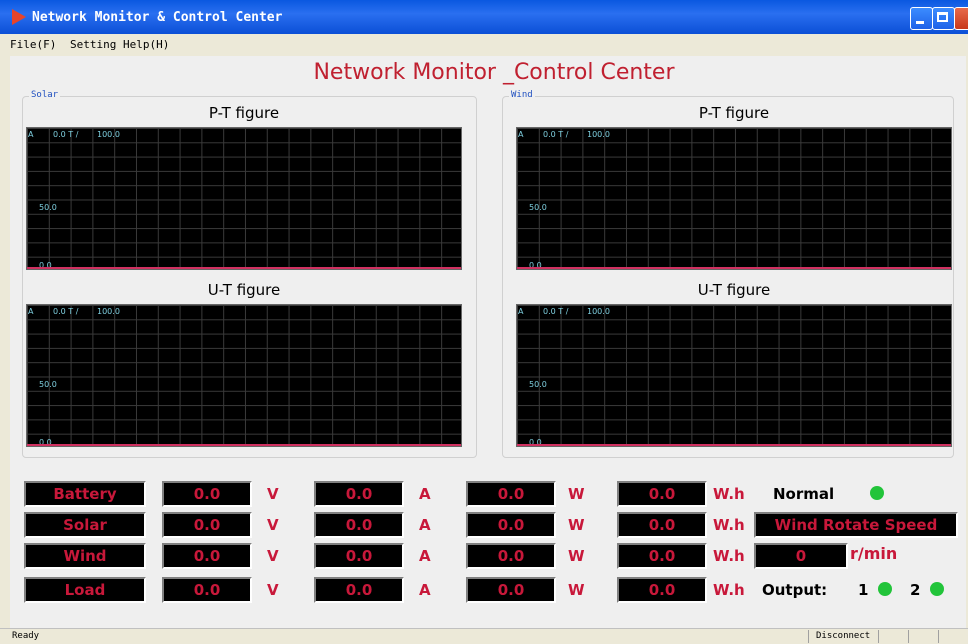 This screenshot has height=644, width=968. Describe the element at coordinates (244, 198) in the screenshot. I see `solar-pt-plot: A 0.0 T / 100.0 50.0 0.0` at that location.